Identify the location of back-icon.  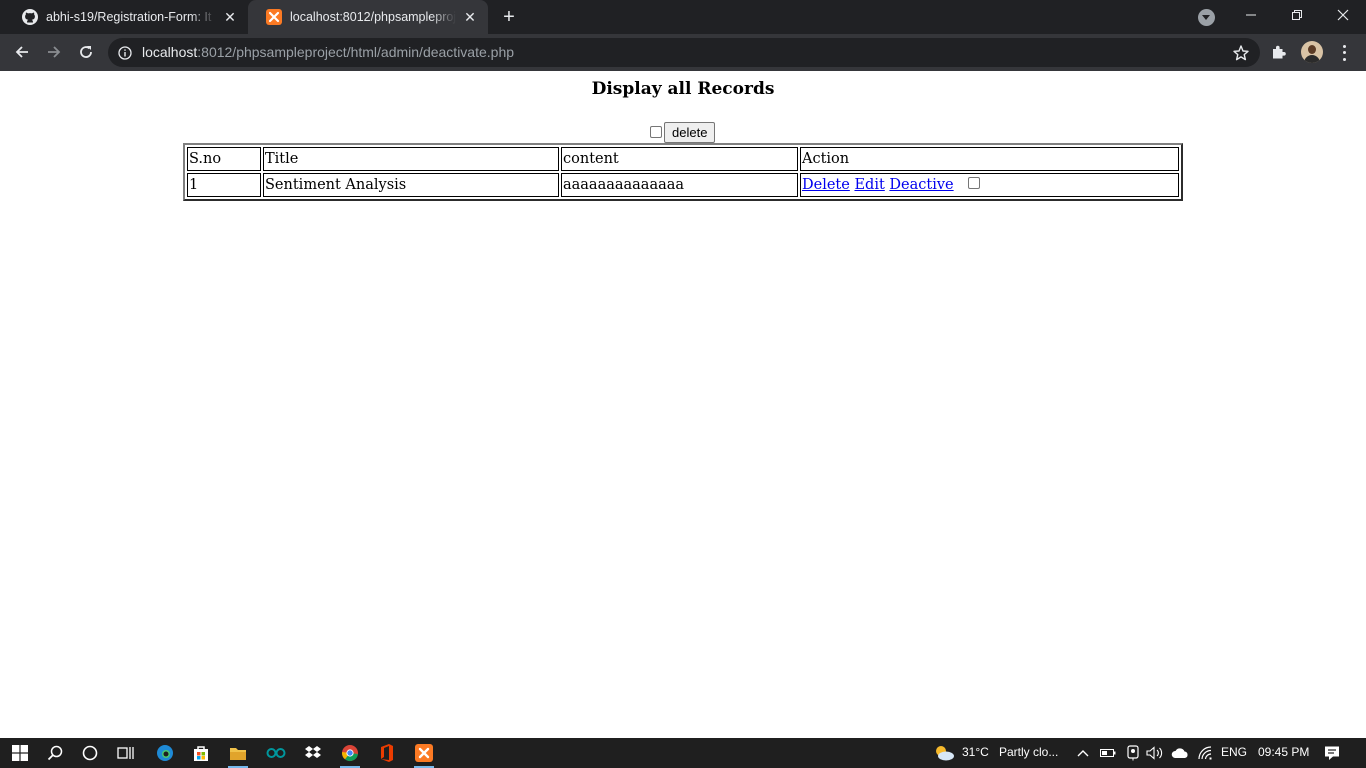
(22, 52).